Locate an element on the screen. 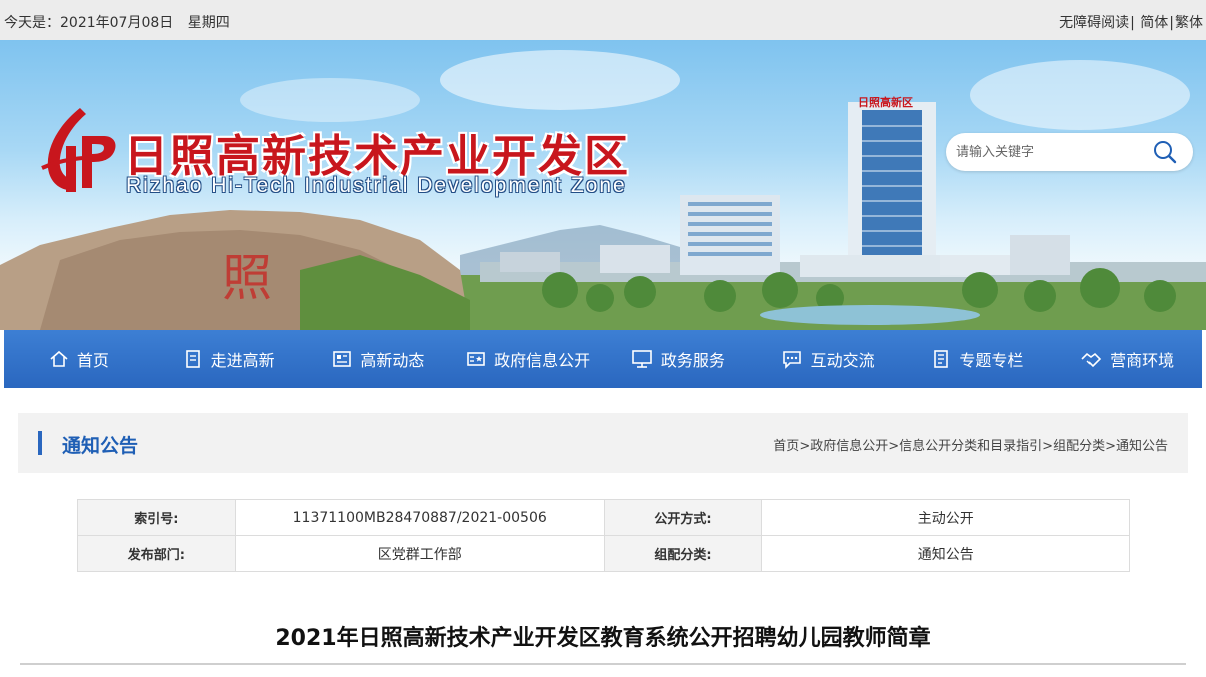 This screenshot has width=1206, height=677. simplified-link: 简体 is located at coordinates (1154, 23).